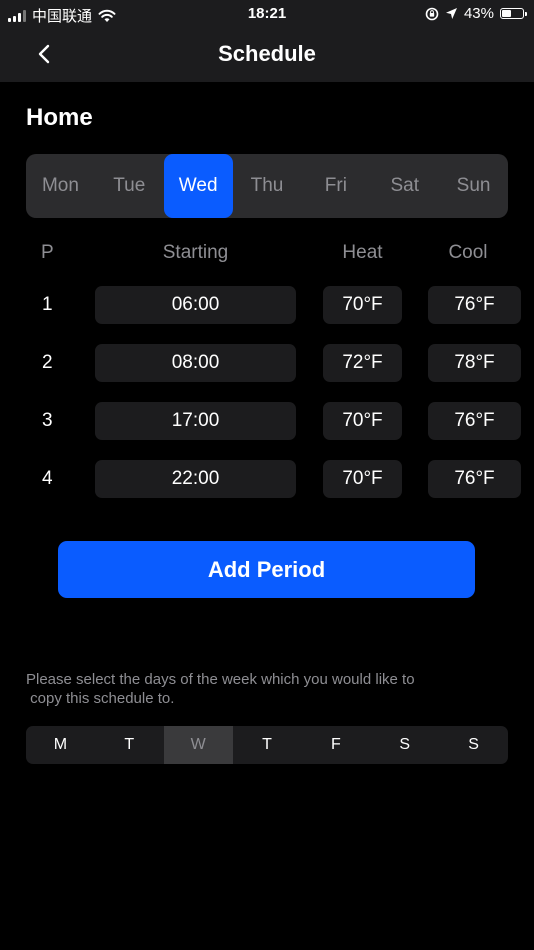  Describe the element at coordinates (195, 363) in the screenshot. I see `start-time-field: 08:00` at that location.